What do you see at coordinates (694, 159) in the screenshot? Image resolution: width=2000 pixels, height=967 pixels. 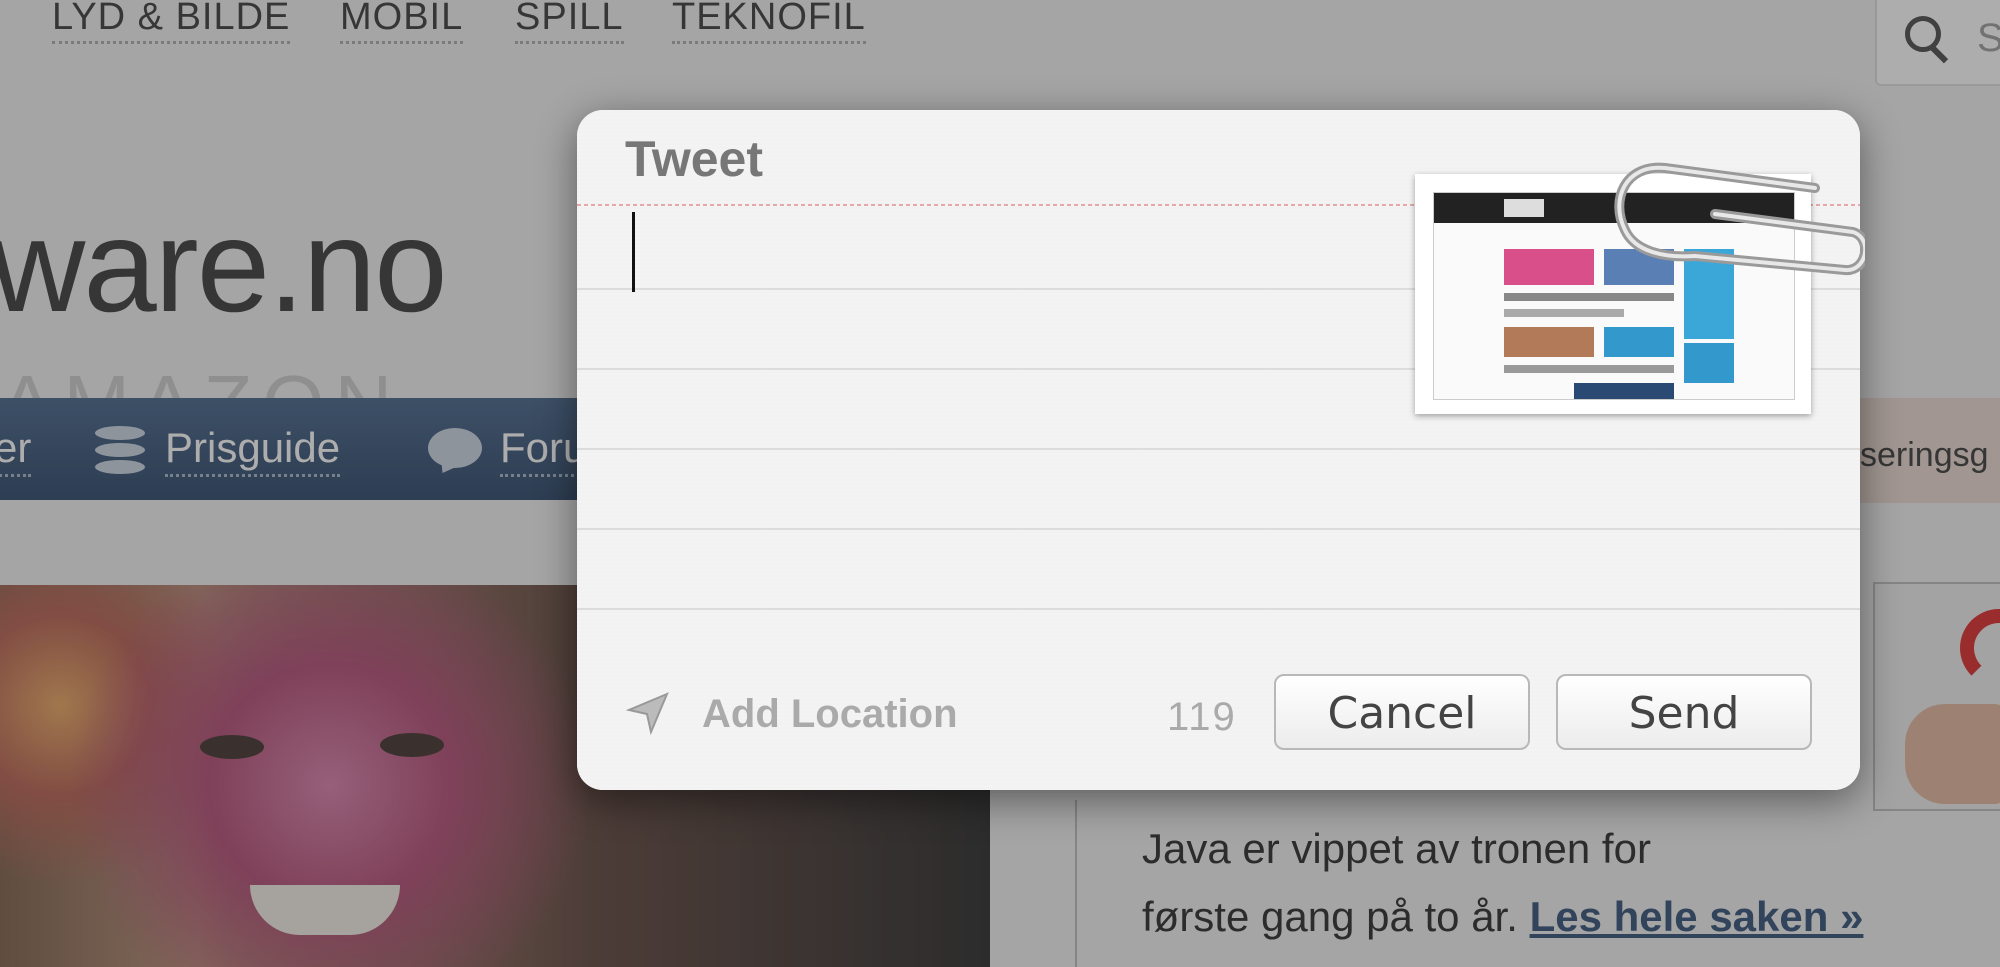 I see `sheet-title: Tweet` at bounding box center [694, 159].